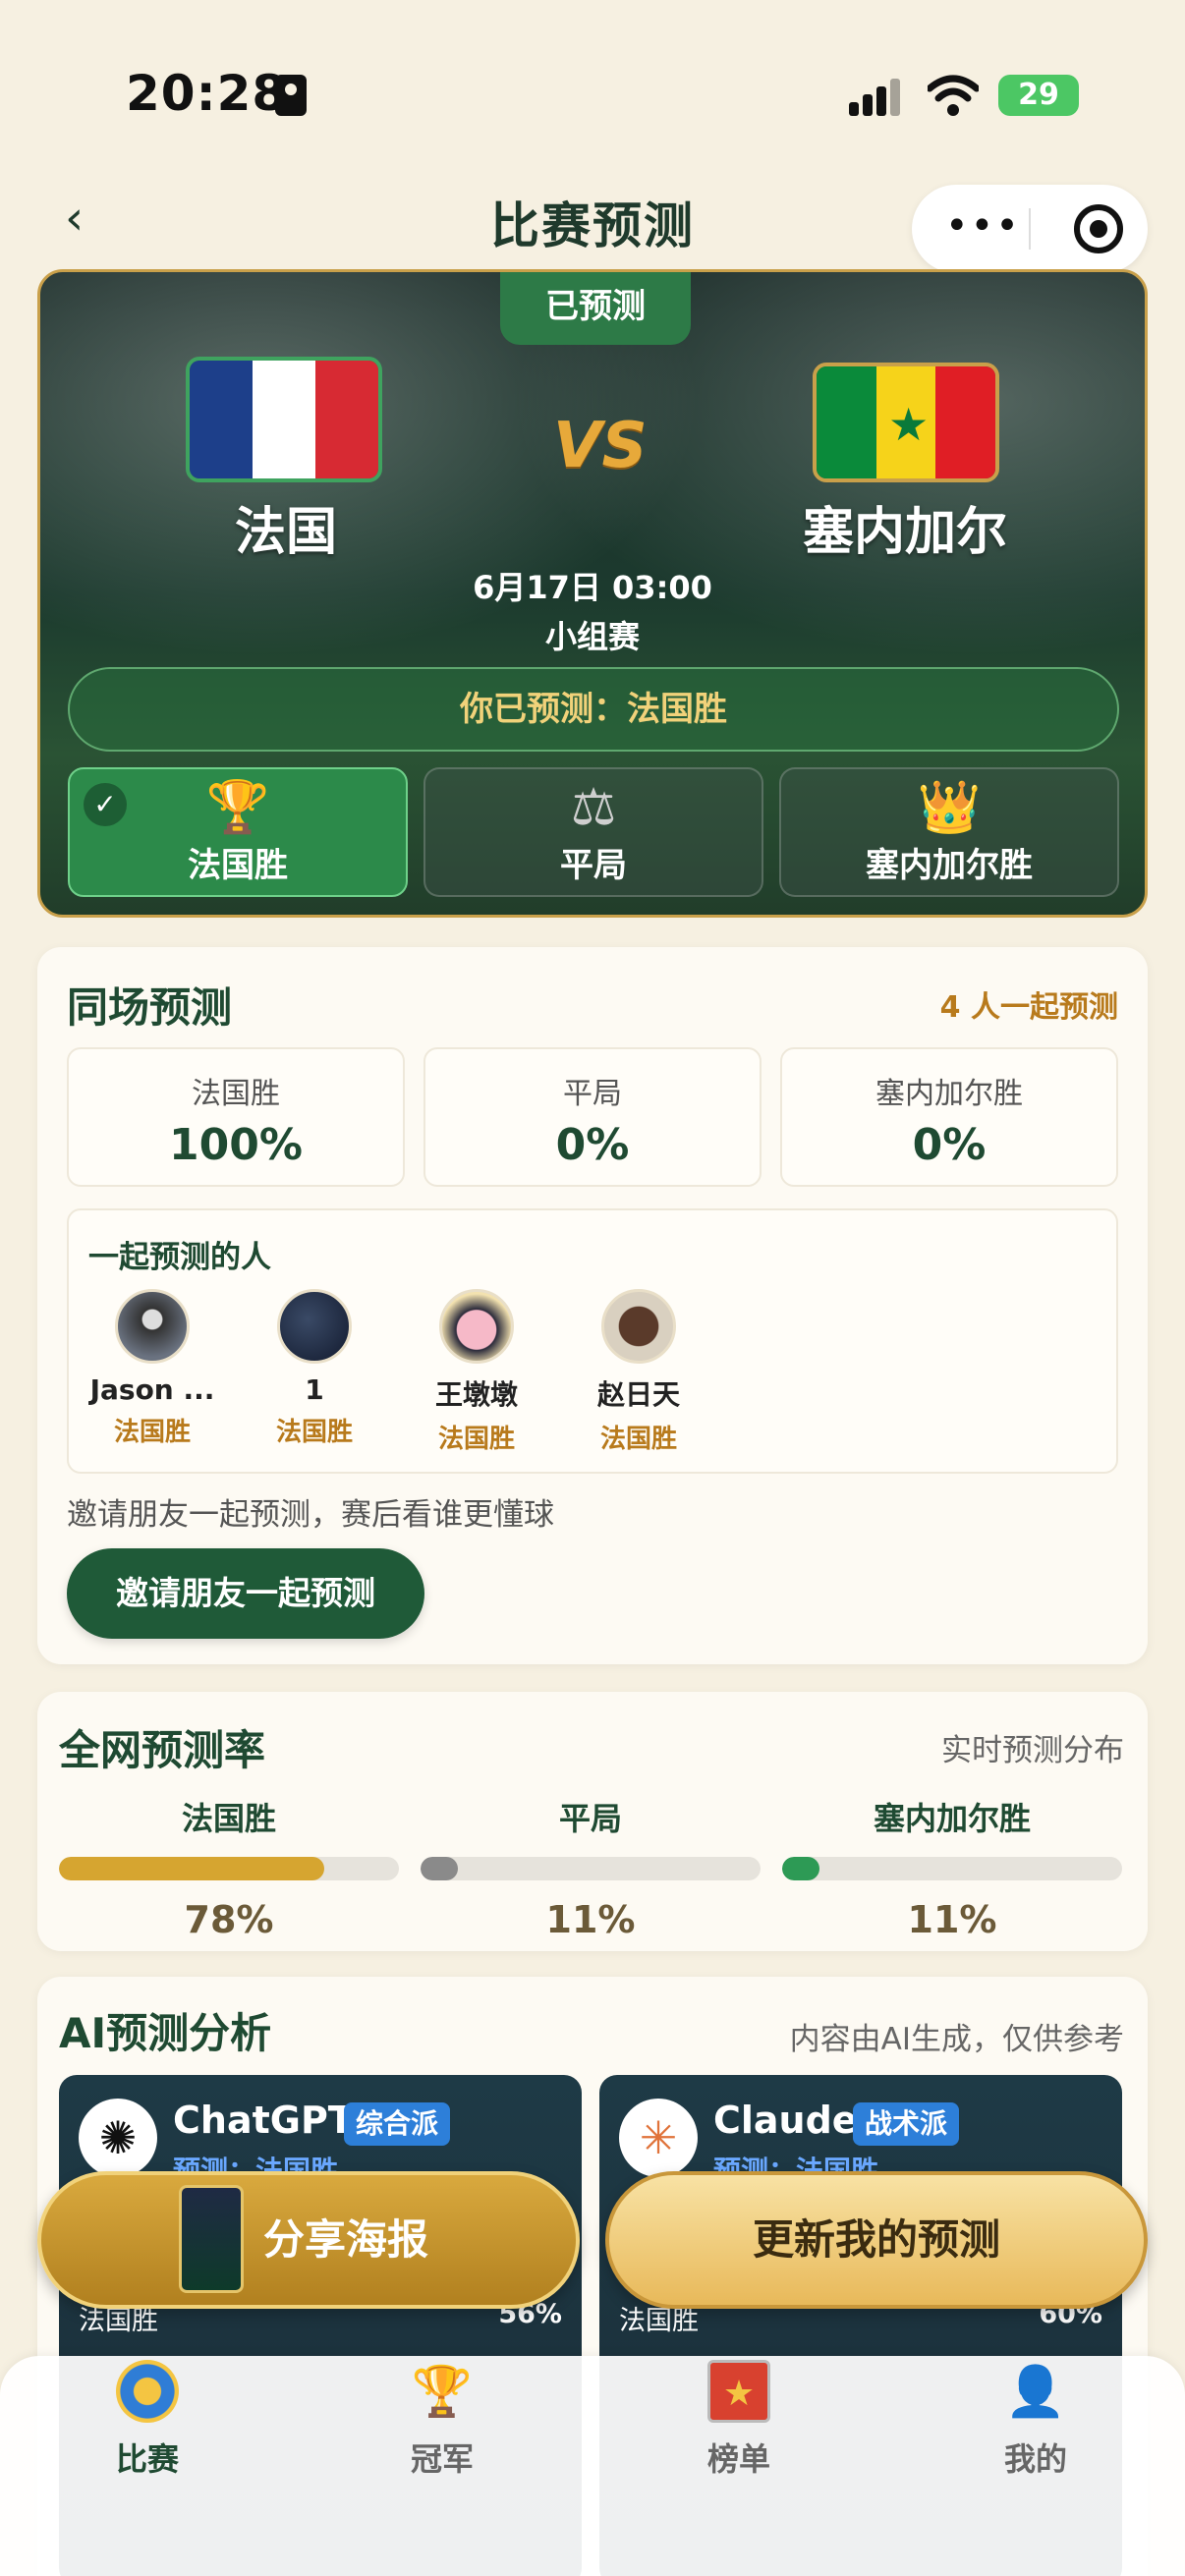  I want to click on tab-label: 我的, so click(1035, 2459).